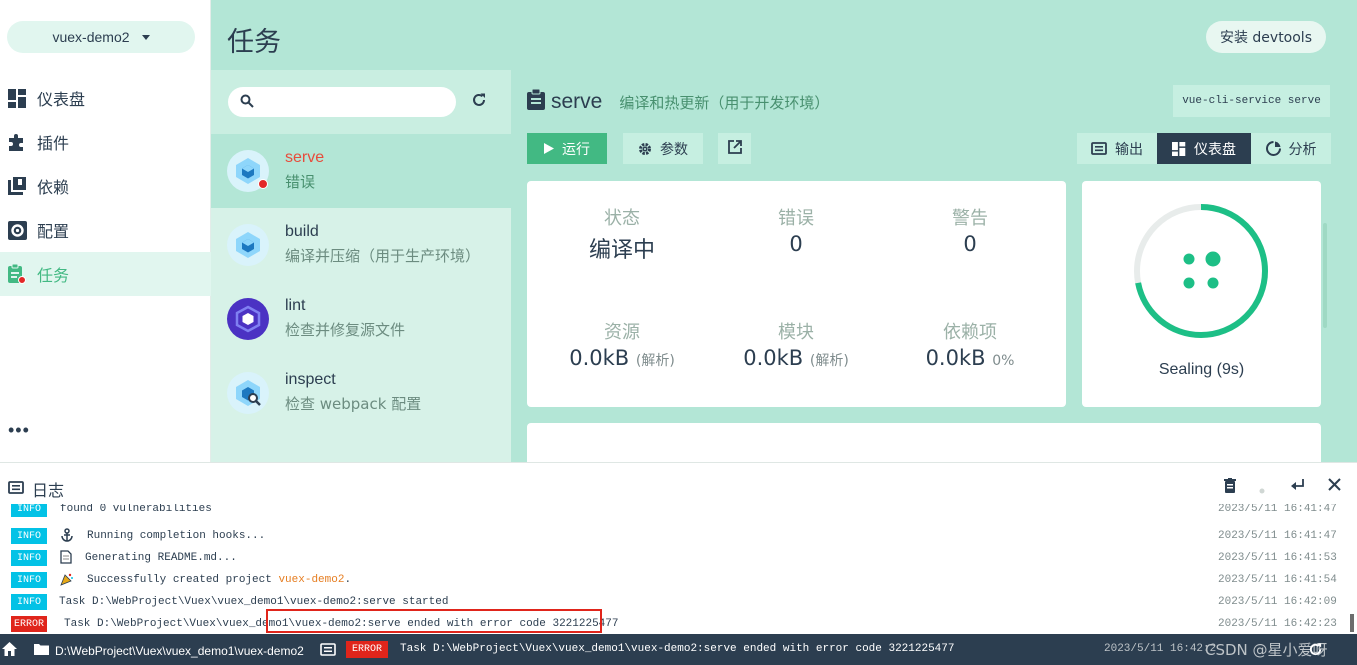 The width and height of the screenshot is (1357, 665). I want to click on progress-ring, so click(1201, 271).